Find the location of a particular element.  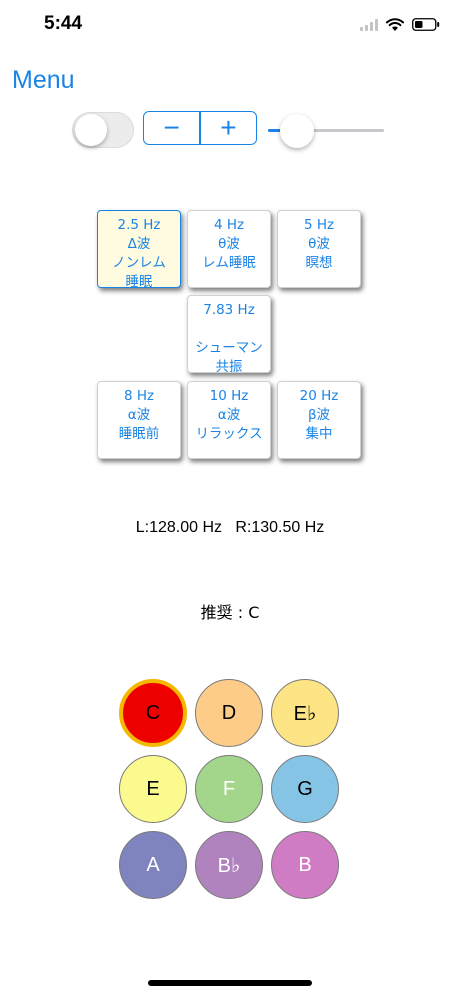

freq-button-2-5hz: 2.5 Hz Δ波 ノンレム 睡眠 is located at coordinates (139, 250).